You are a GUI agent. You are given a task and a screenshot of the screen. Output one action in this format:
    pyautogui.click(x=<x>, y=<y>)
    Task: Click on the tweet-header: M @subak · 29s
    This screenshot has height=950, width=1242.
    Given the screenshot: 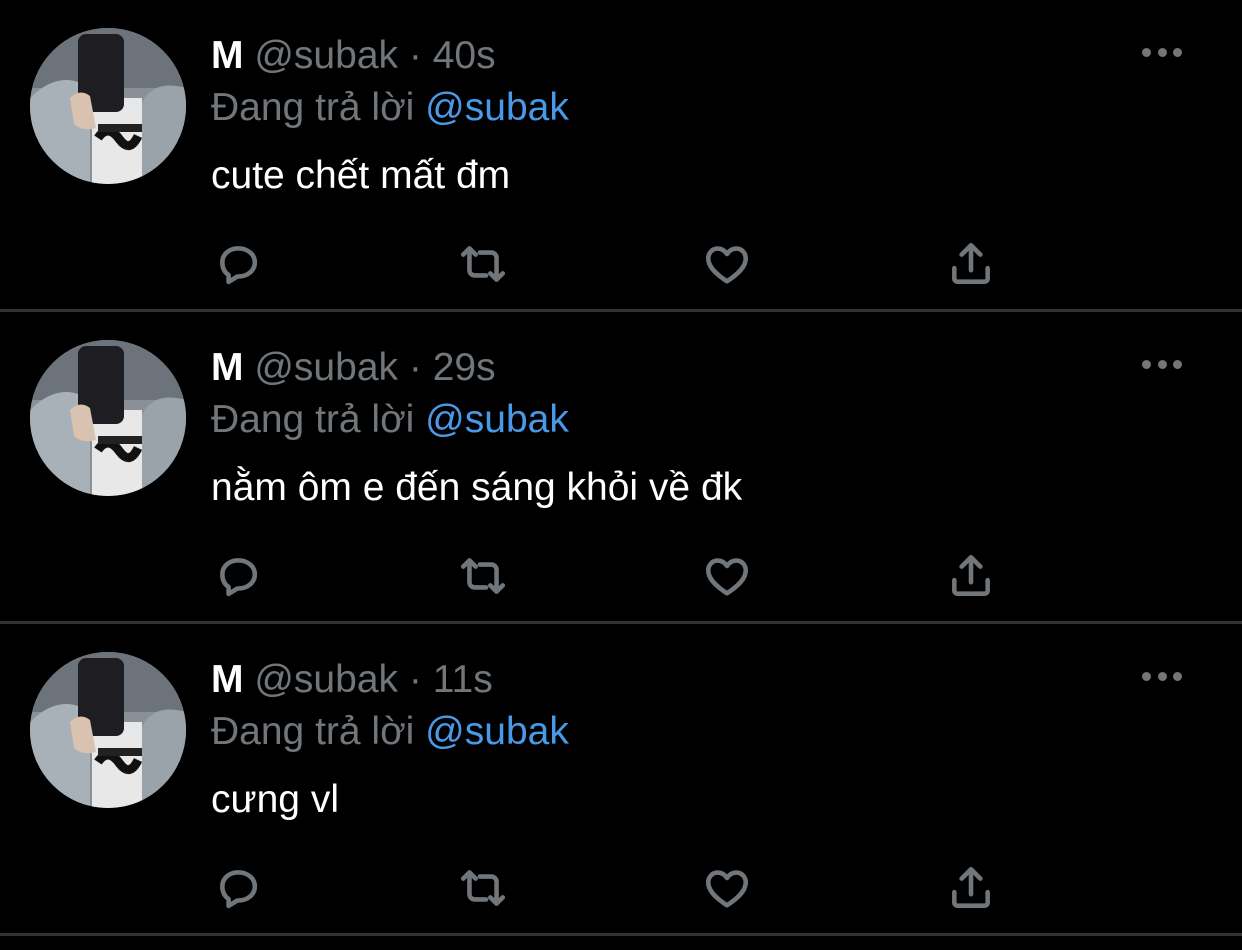 What is the action you would take?
    pyautogui.click(x=726, y=368)
    